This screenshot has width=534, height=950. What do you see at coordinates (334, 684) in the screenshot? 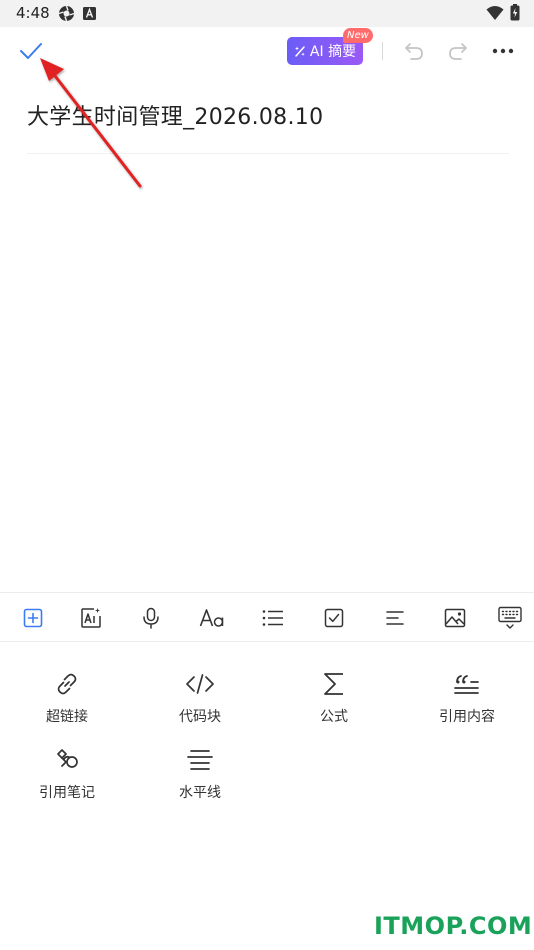
I see `sigma-icon` at bounding box center [334, 684].